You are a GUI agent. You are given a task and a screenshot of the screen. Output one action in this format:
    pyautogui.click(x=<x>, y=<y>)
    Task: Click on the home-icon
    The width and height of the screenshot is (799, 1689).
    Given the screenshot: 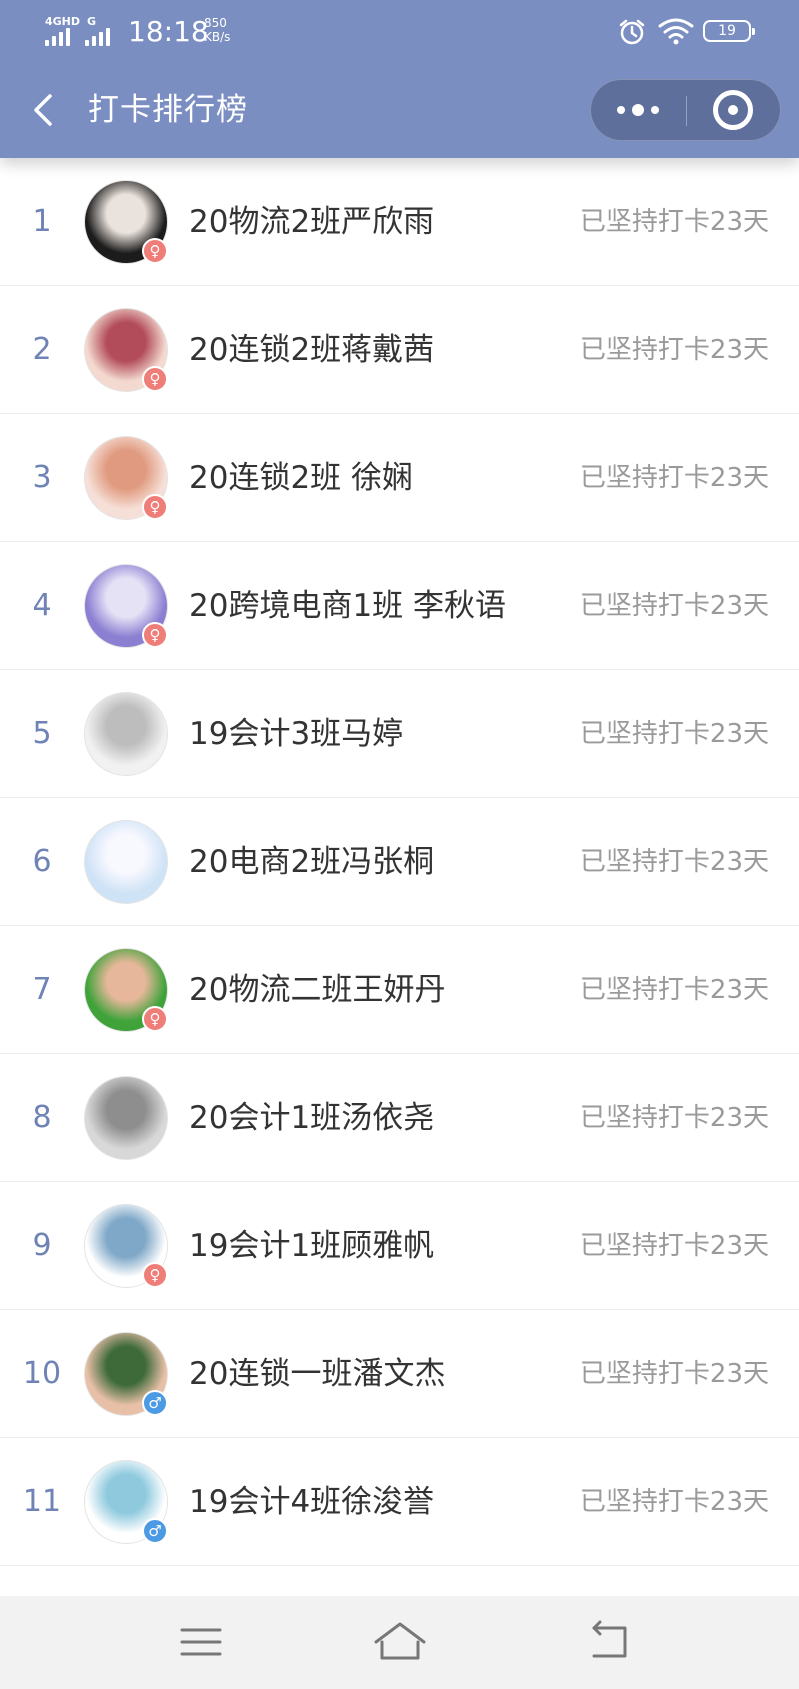 What is the action you would take?
    pyautogui.click(x=400, y=1641)
    